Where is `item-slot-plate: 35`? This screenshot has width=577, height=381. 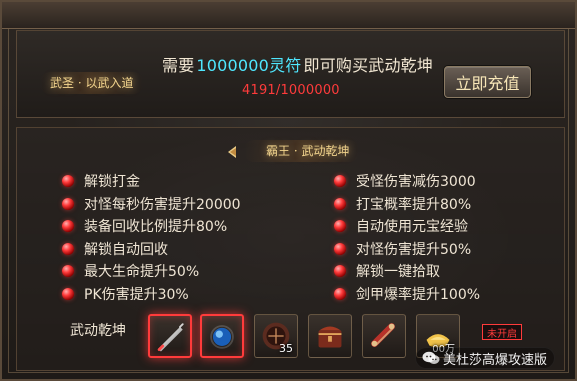
item-slot-plate: 35 is located at coordinates (276, 336).